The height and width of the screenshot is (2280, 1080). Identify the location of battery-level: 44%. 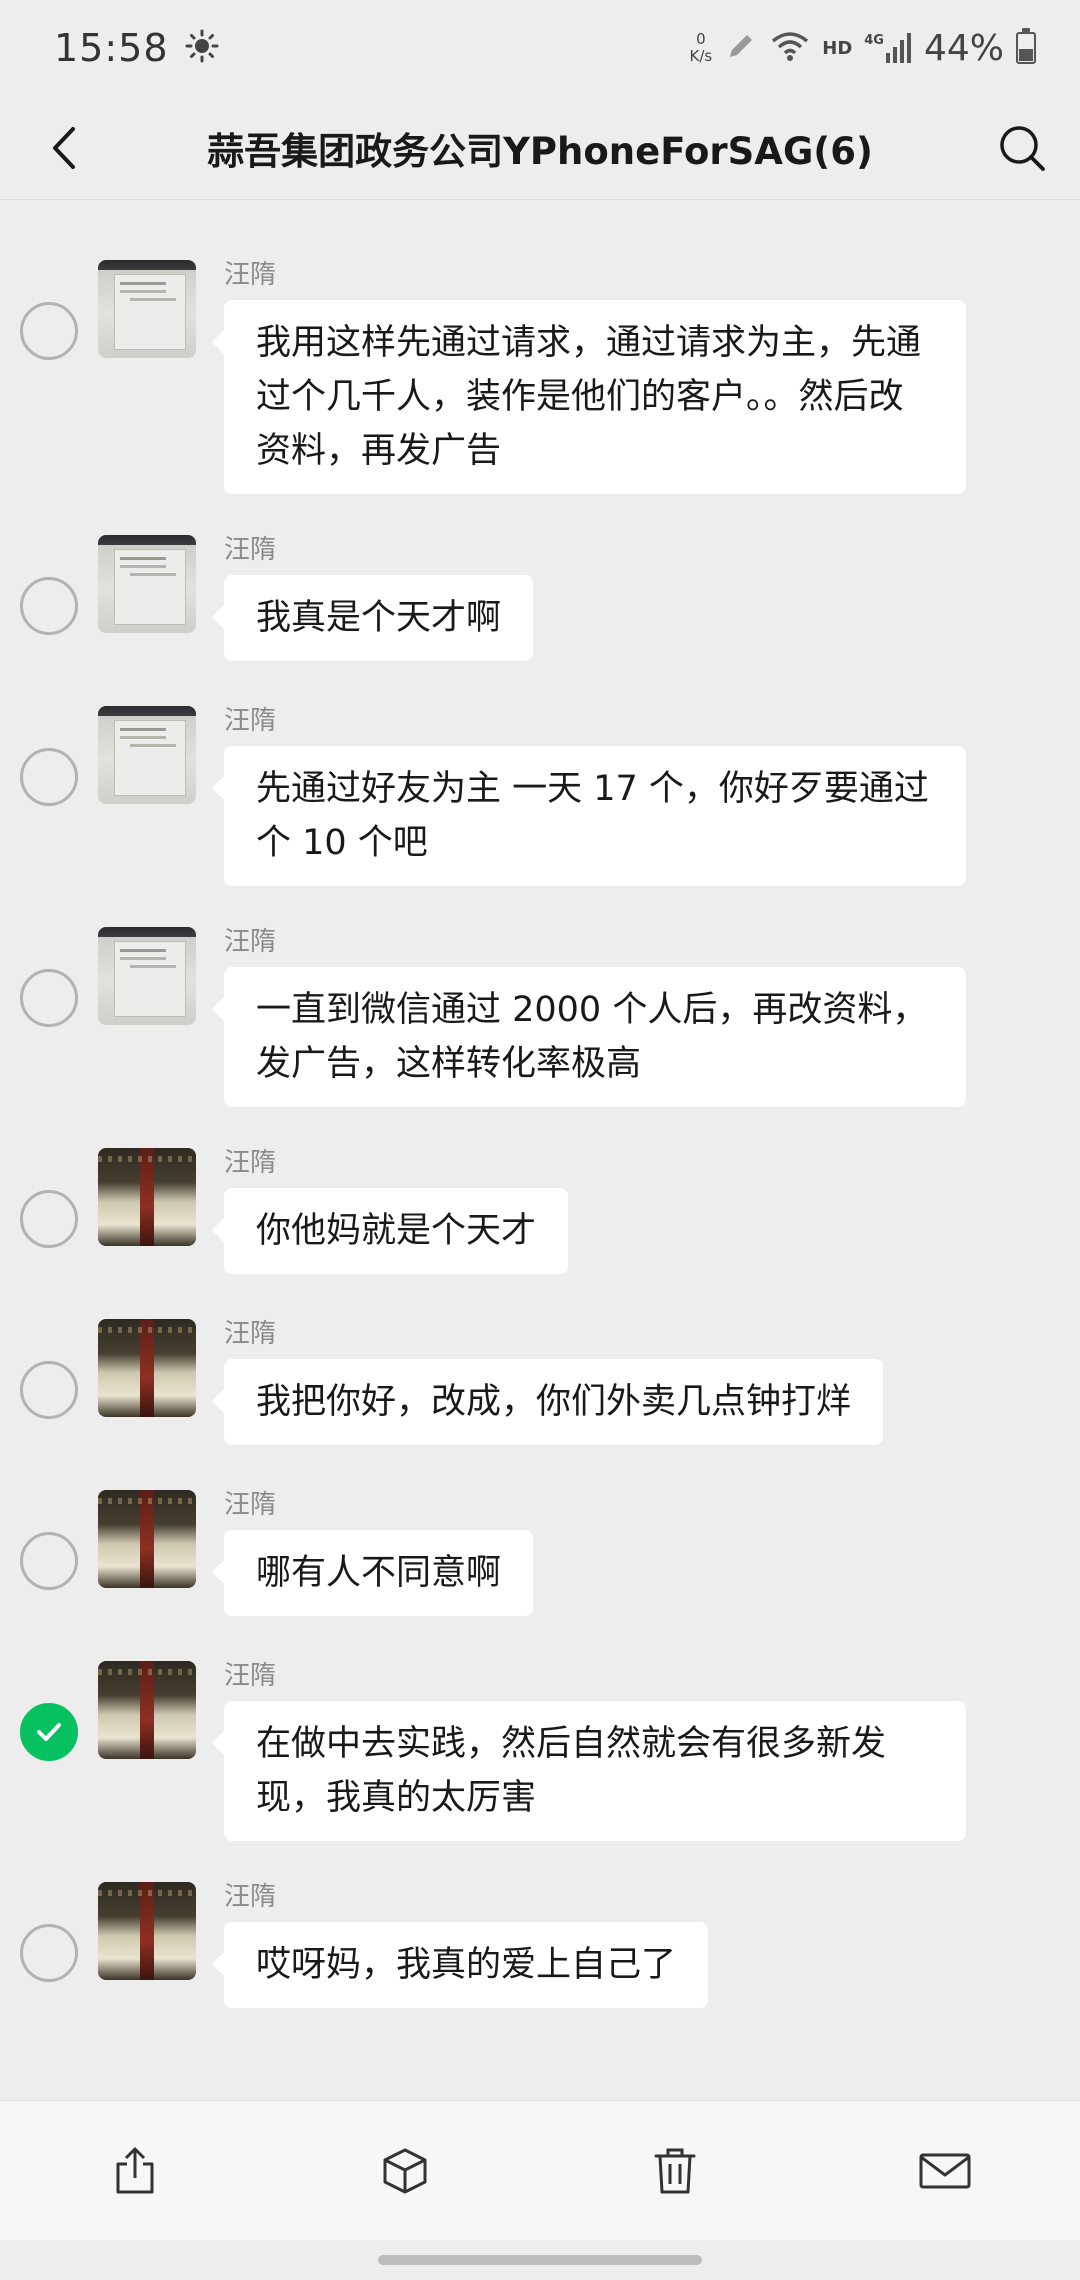
(963, 48).